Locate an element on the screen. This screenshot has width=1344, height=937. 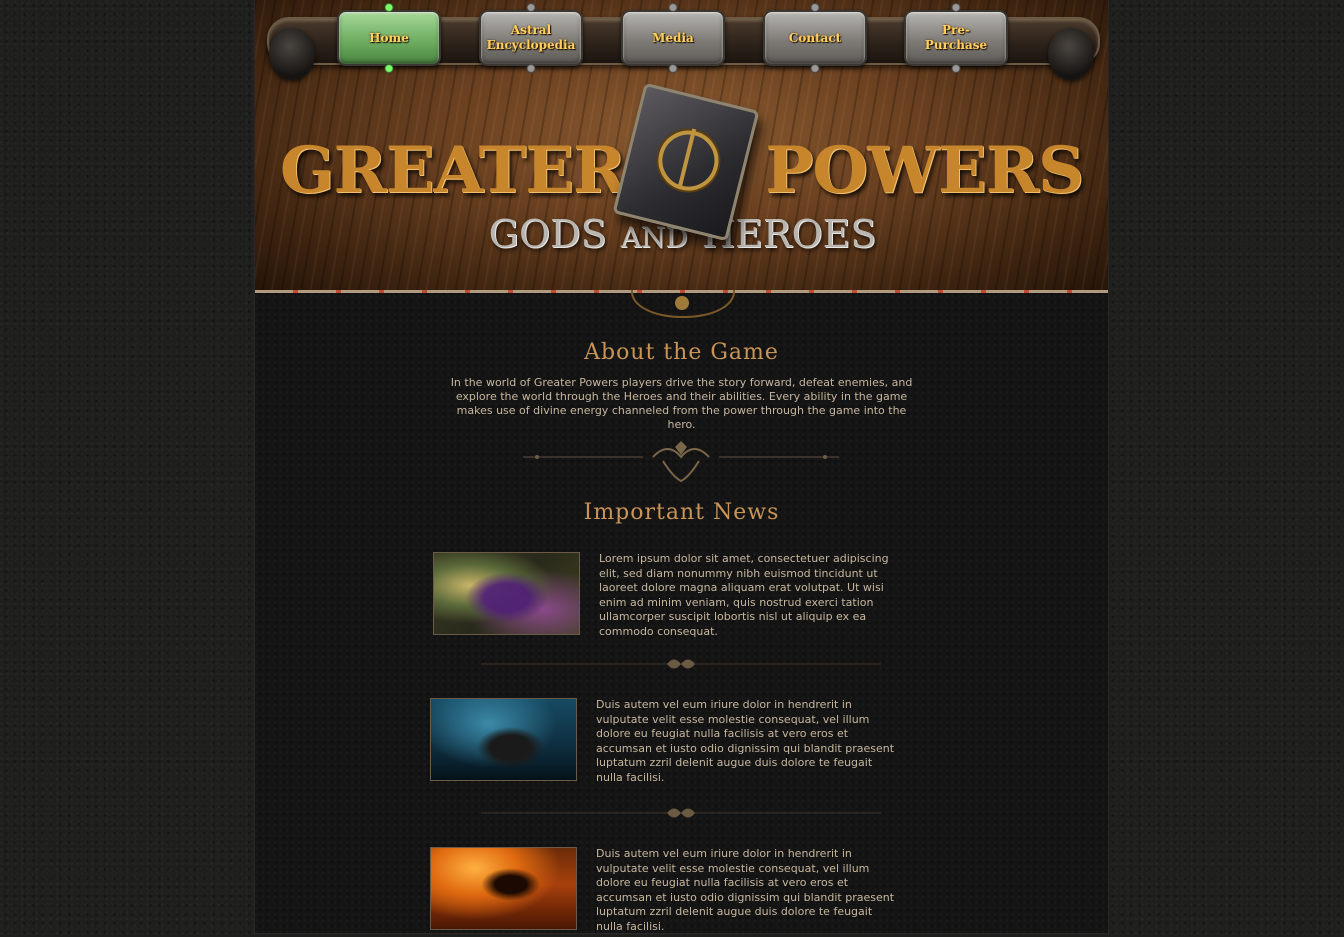
ornamental-divider-icon is located at coordinates (681, 462).